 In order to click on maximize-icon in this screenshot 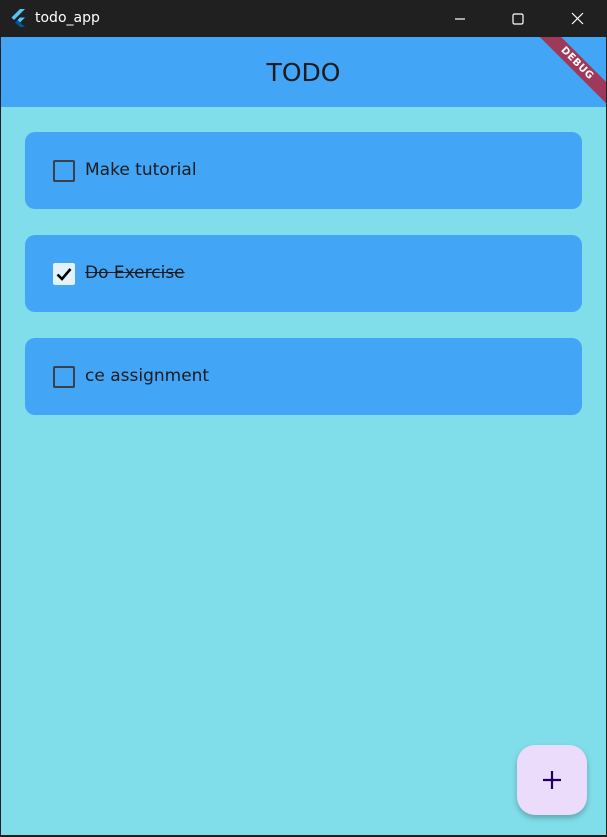, I will do `click(518, 18)`.